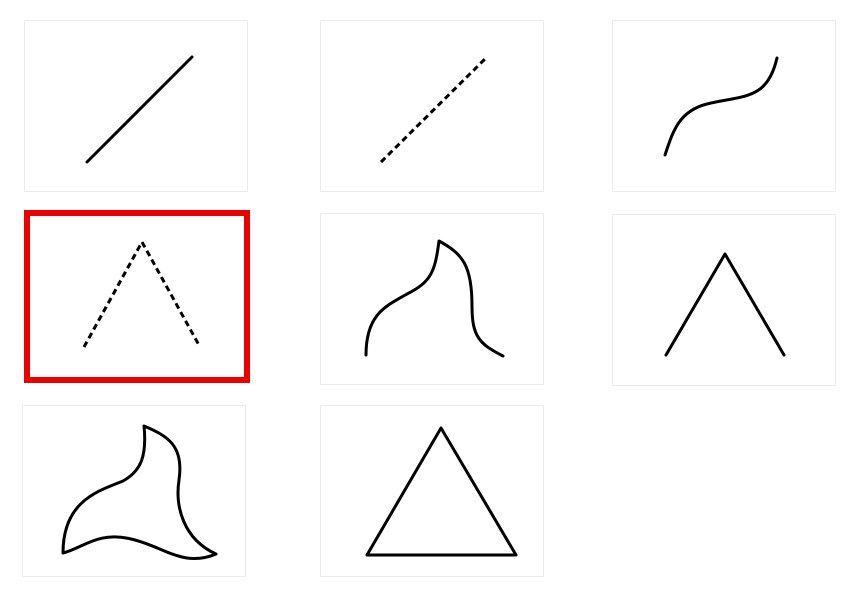 The image size is (855, 592). I want to click on triangle-icon, so click(441, 491).